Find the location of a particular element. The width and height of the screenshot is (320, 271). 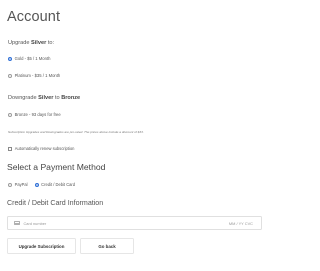

upgrade-subscription-button: Upgrade Subscription is located at coordinates (41, 246).